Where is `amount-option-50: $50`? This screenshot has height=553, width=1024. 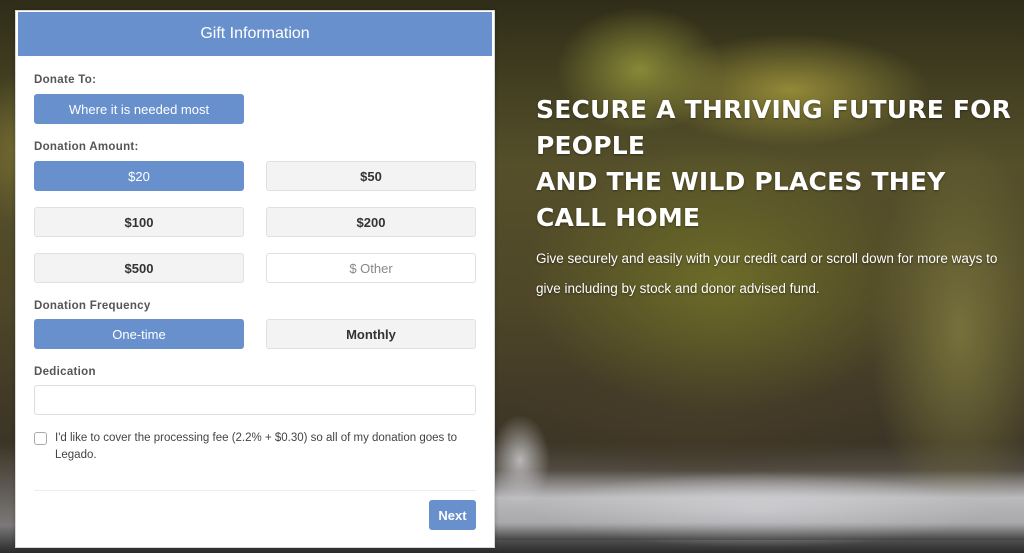
amount-option-50: $50 is located at coordinates (371, 176).